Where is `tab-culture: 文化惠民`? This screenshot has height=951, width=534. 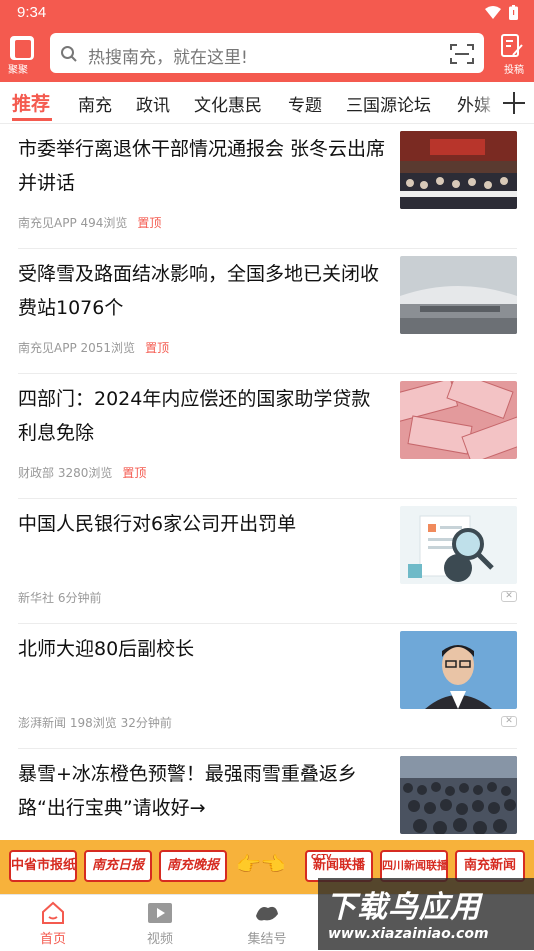
tab-culture: 文化惠民 is located at coordinates (228, 103).